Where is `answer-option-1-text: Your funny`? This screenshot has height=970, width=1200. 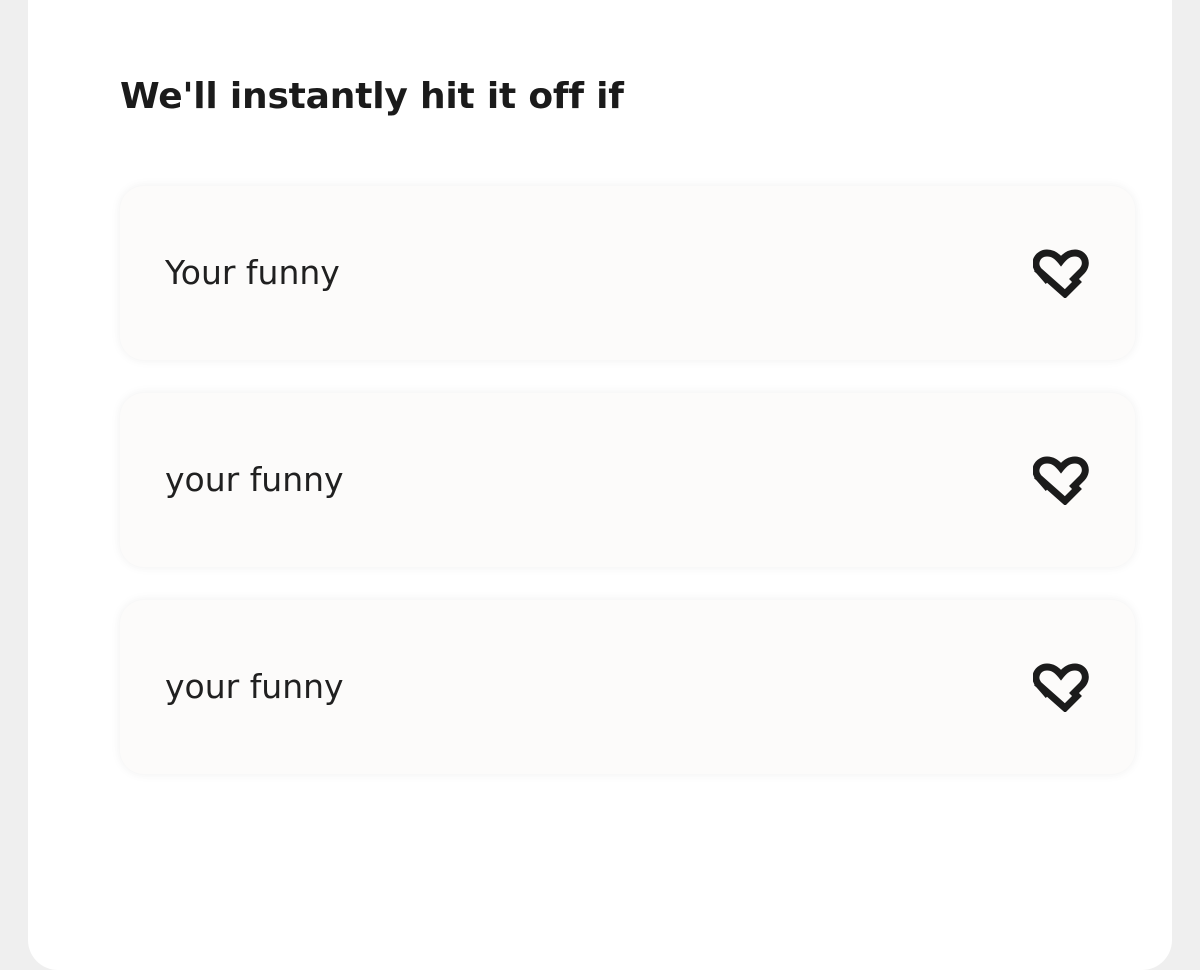 answer-option-1-text: Your funny is located at coordinates (252, 272).